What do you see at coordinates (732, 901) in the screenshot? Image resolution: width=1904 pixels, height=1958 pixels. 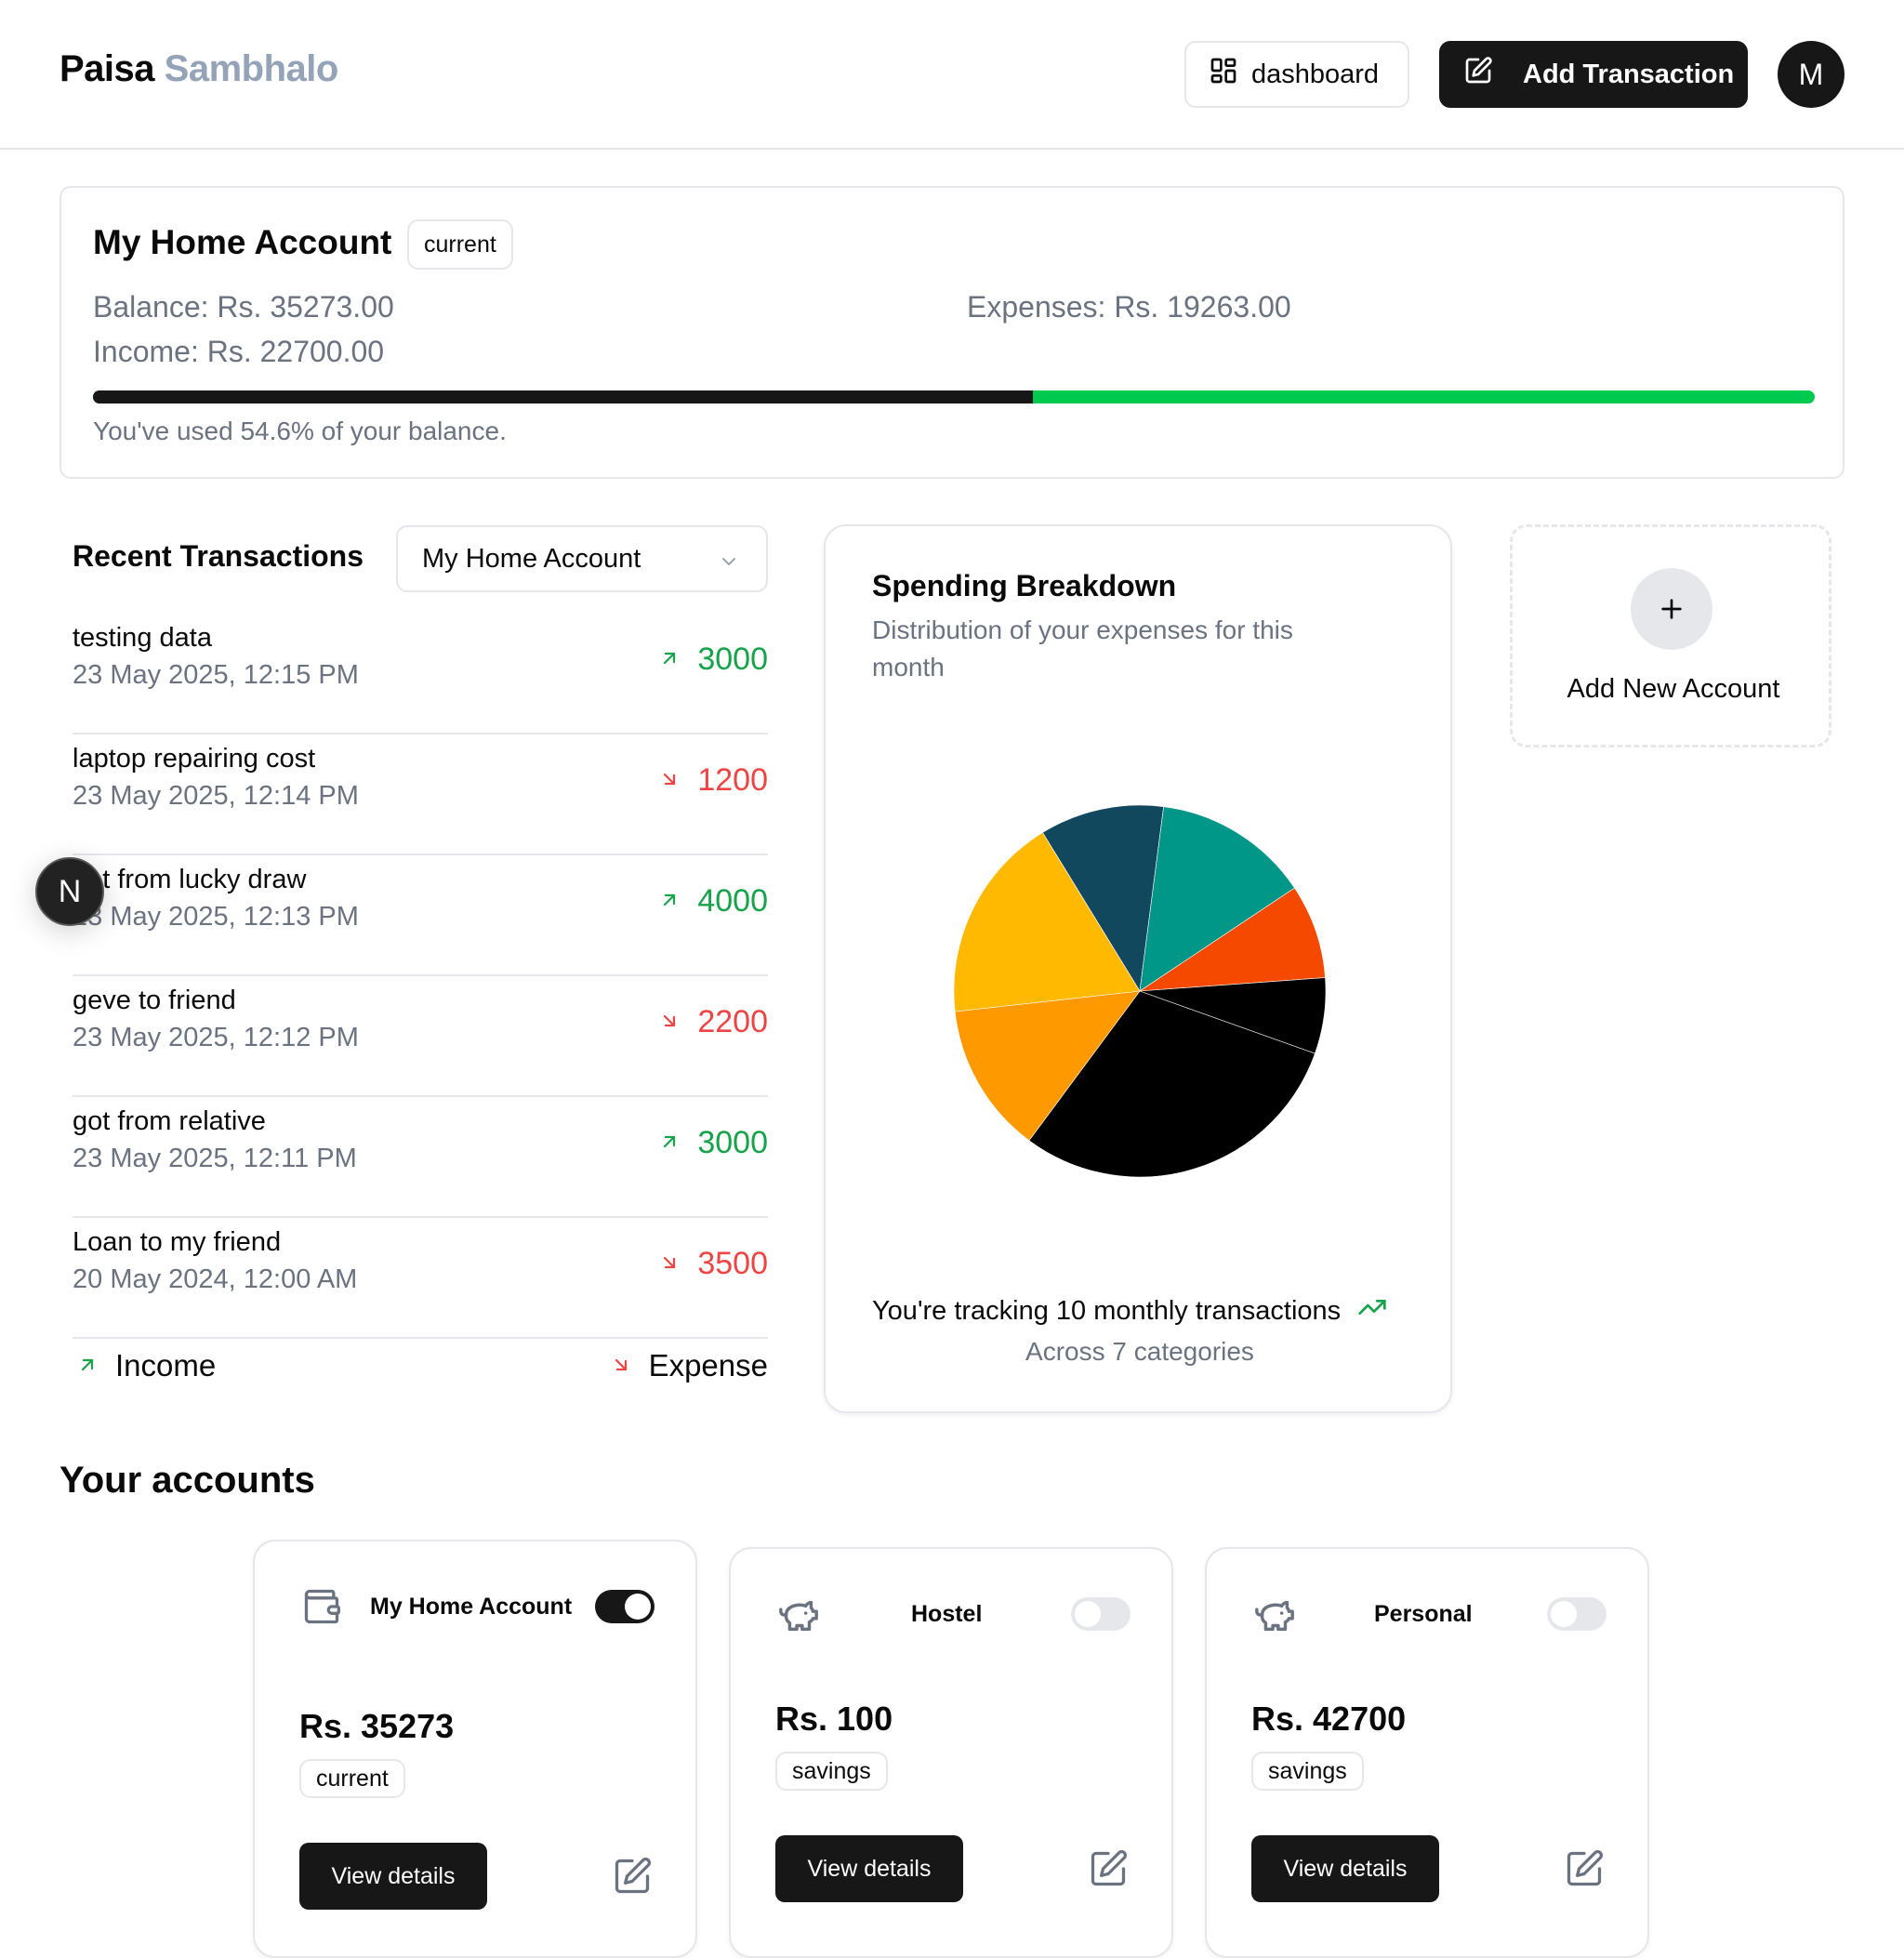 I see `transaction-amount-value: 4000` at bounding box center [732, 901].